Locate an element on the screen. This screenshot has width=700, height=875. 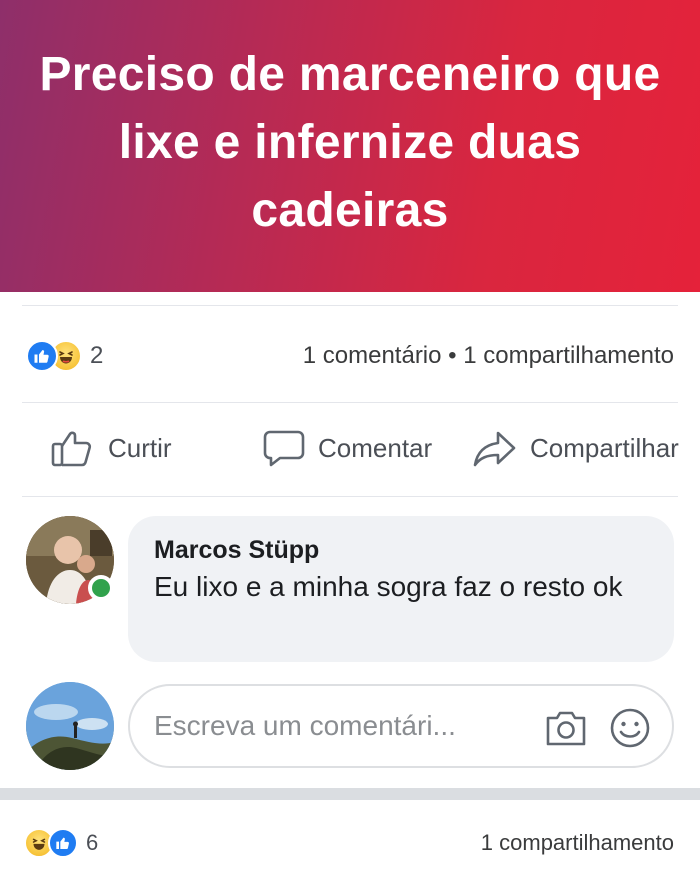
comment-bubble-icon is located at coordinates (284, 448).